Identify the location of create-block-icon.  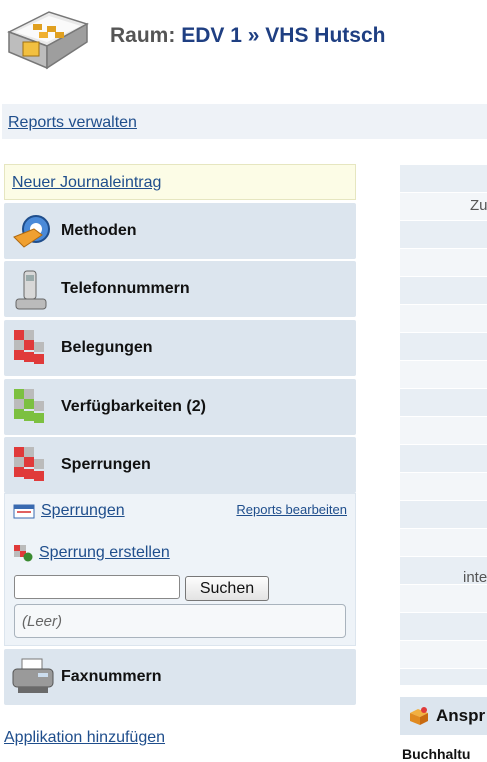
(23, 553).